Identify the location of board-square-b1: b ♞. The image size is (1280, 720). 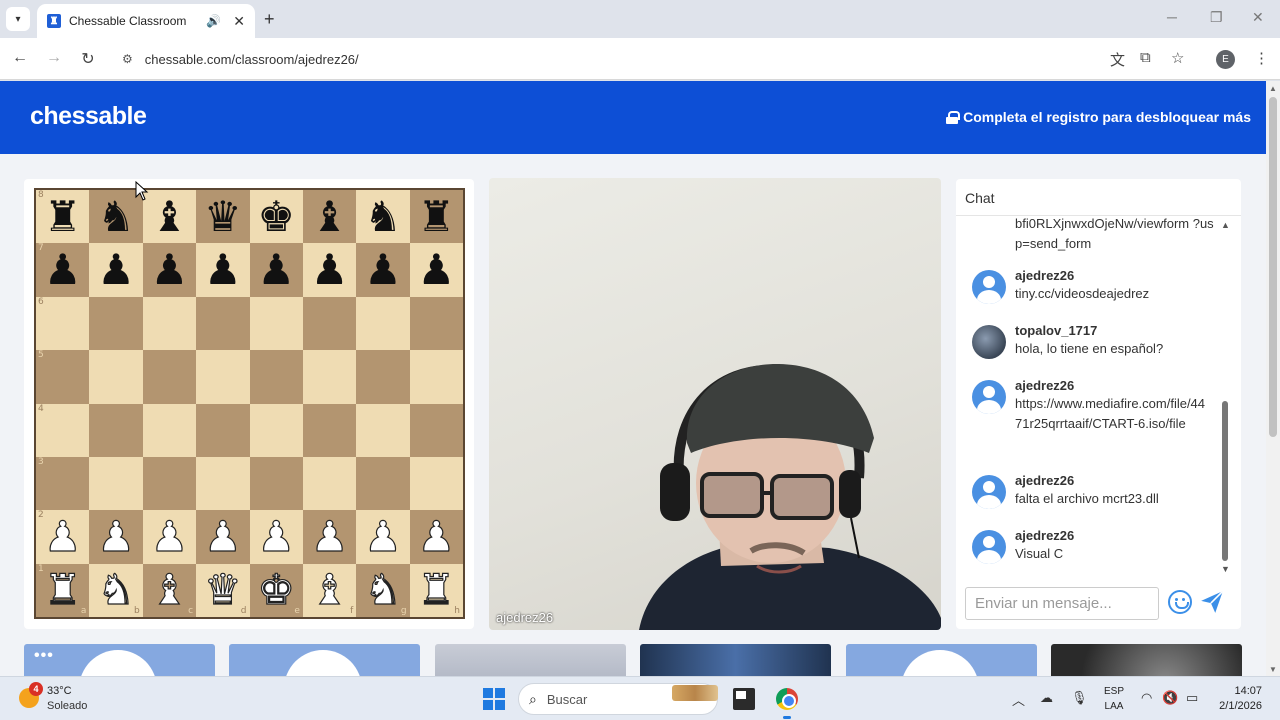
(116, 590).